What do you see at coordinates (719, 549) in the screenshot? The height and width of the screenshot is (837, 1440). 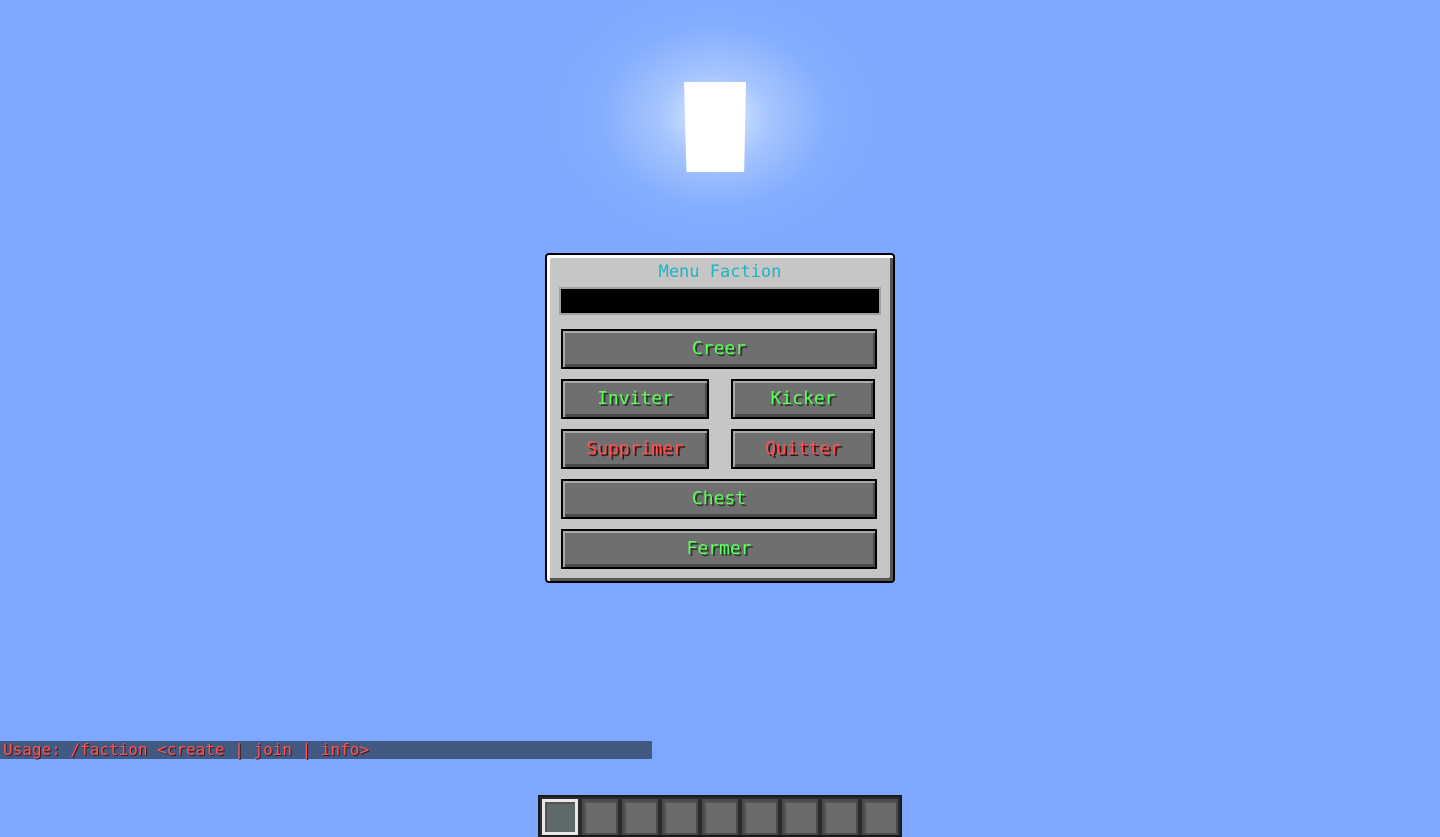 I see `close-button: Fermer` at bounding box center [719, 549].